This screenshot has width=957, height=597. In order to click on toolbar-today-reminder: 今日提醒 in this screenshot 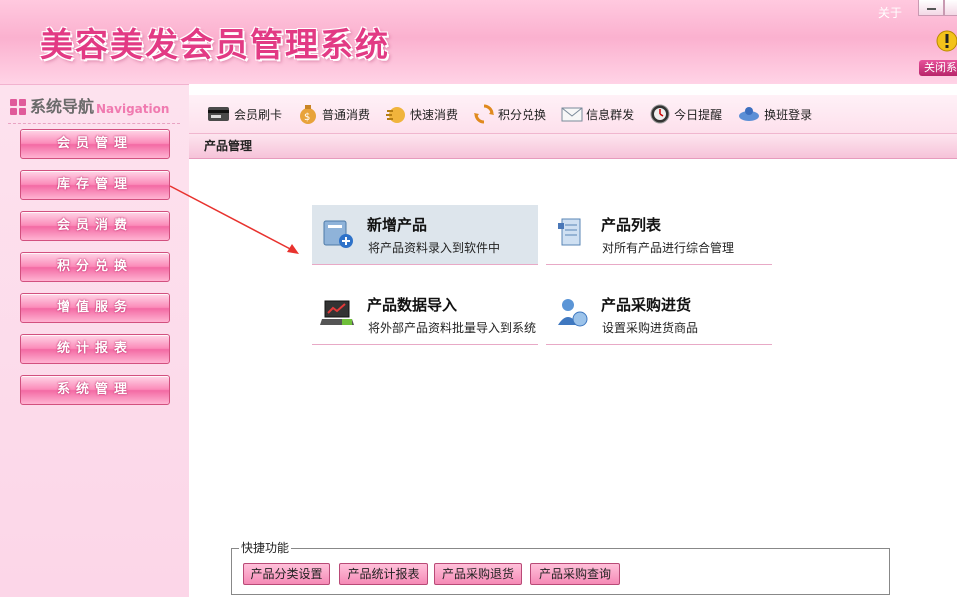, I will do `click(685, 114)`.